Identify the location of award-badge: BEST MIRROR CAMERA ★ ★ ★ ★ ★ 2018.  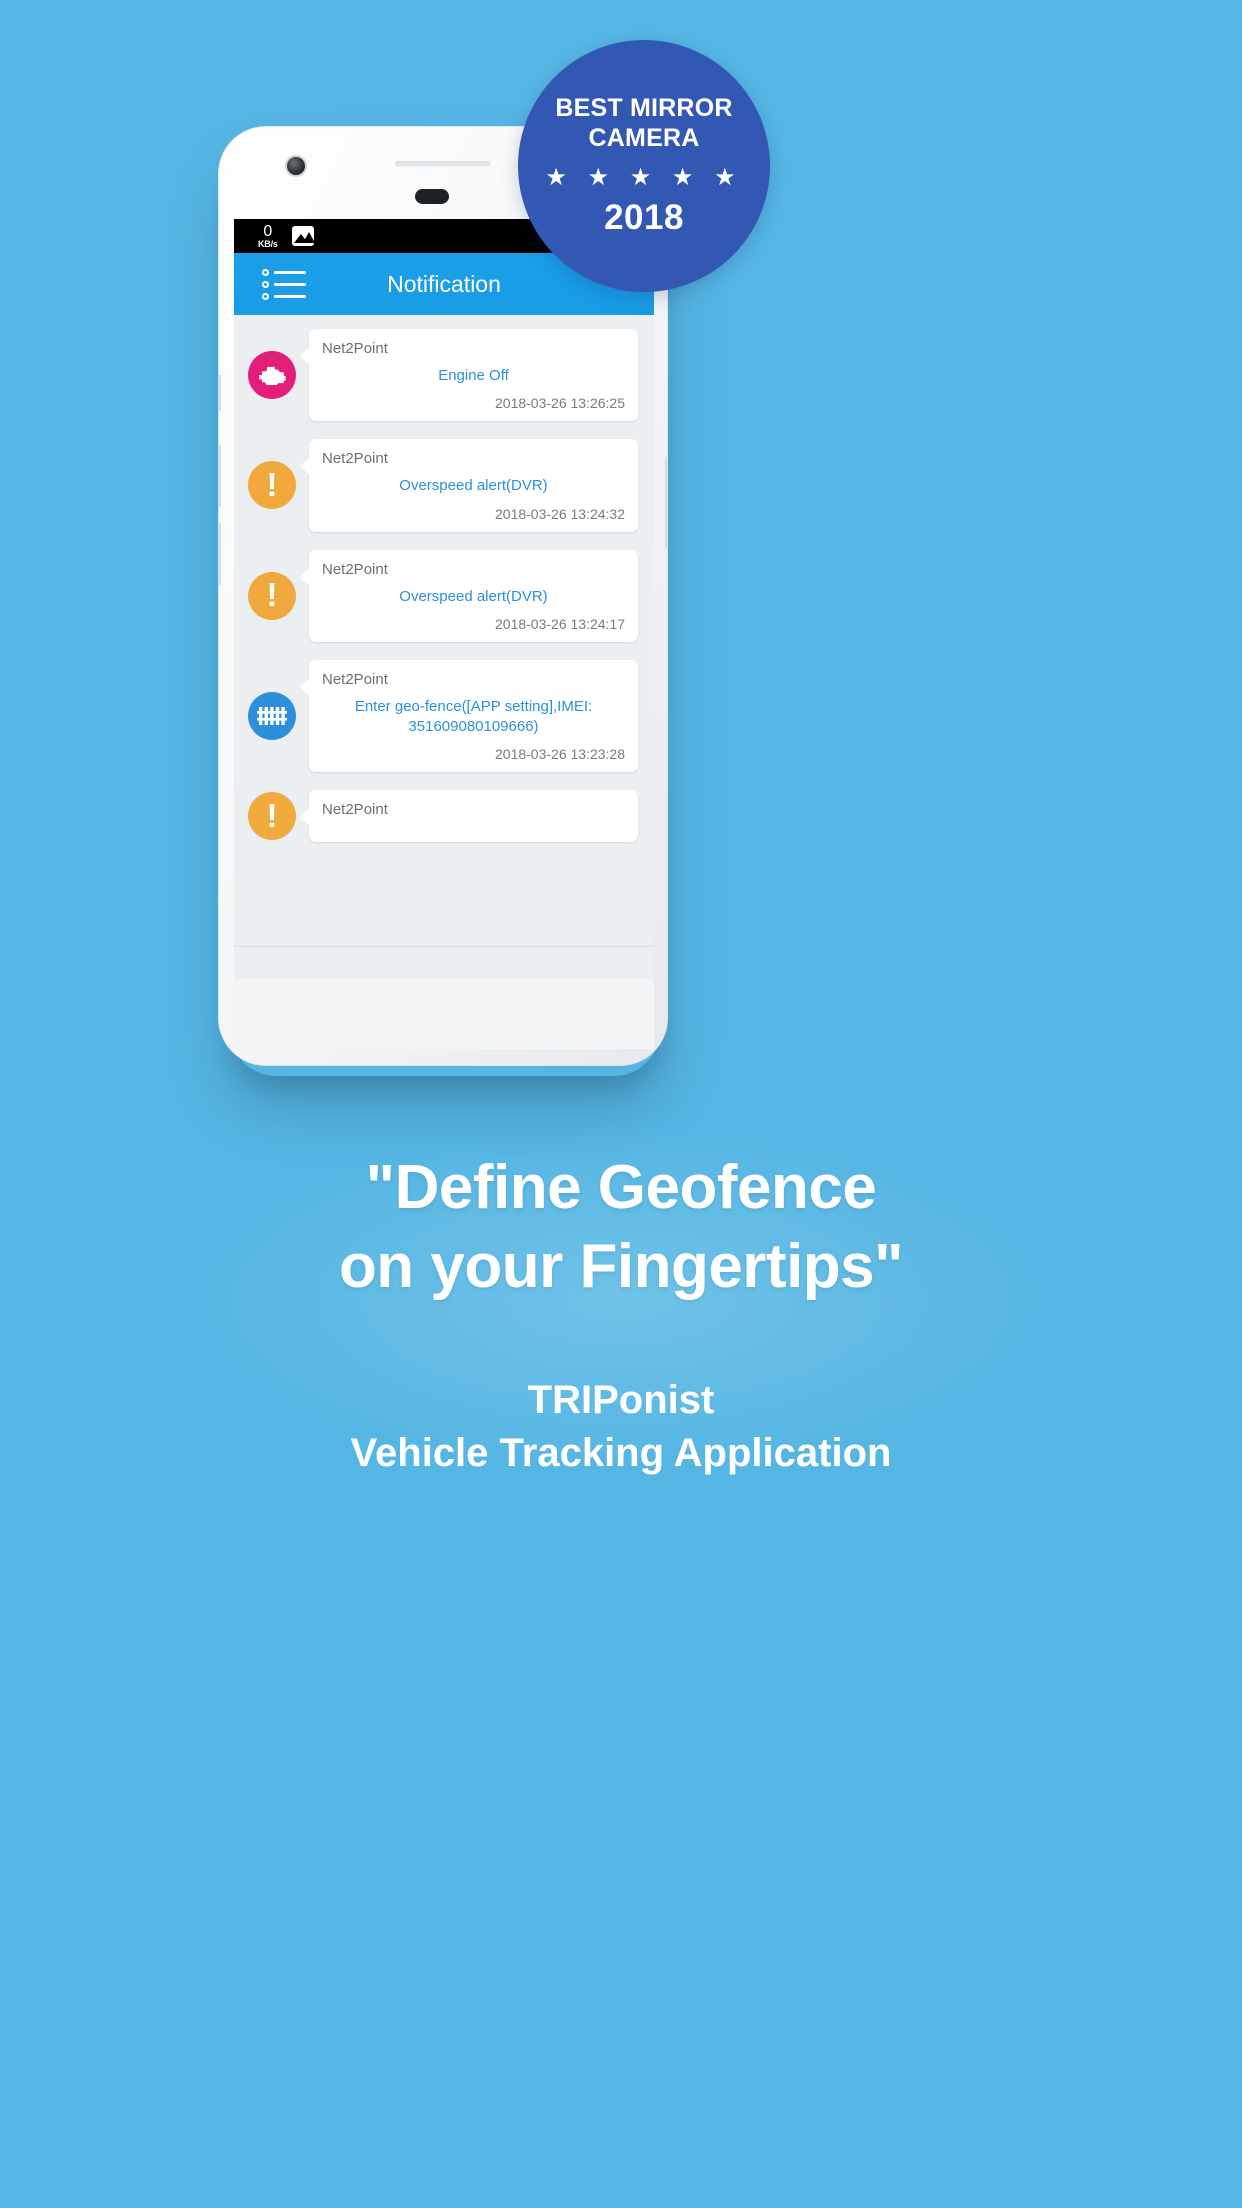
(644, 166).